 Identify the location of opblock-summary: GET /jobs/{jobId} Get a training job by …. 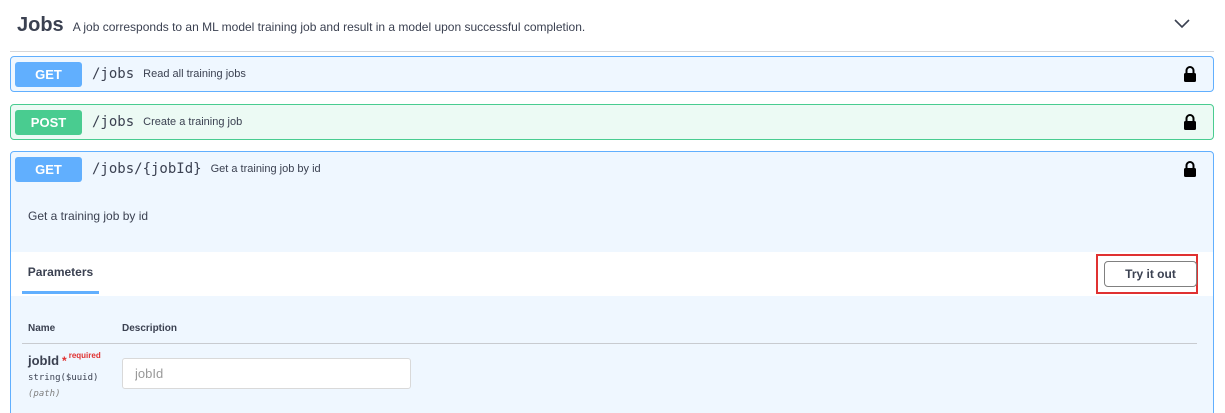
(612, 169).